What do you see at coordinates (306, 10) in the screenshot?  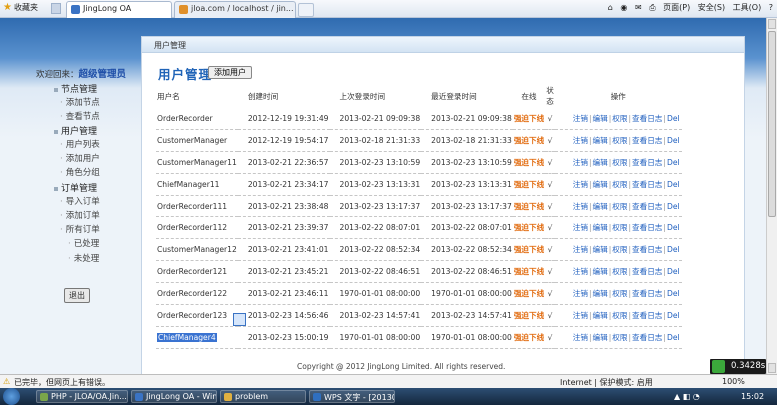 I see `new-tab-button` at bounding box center [306, 10].